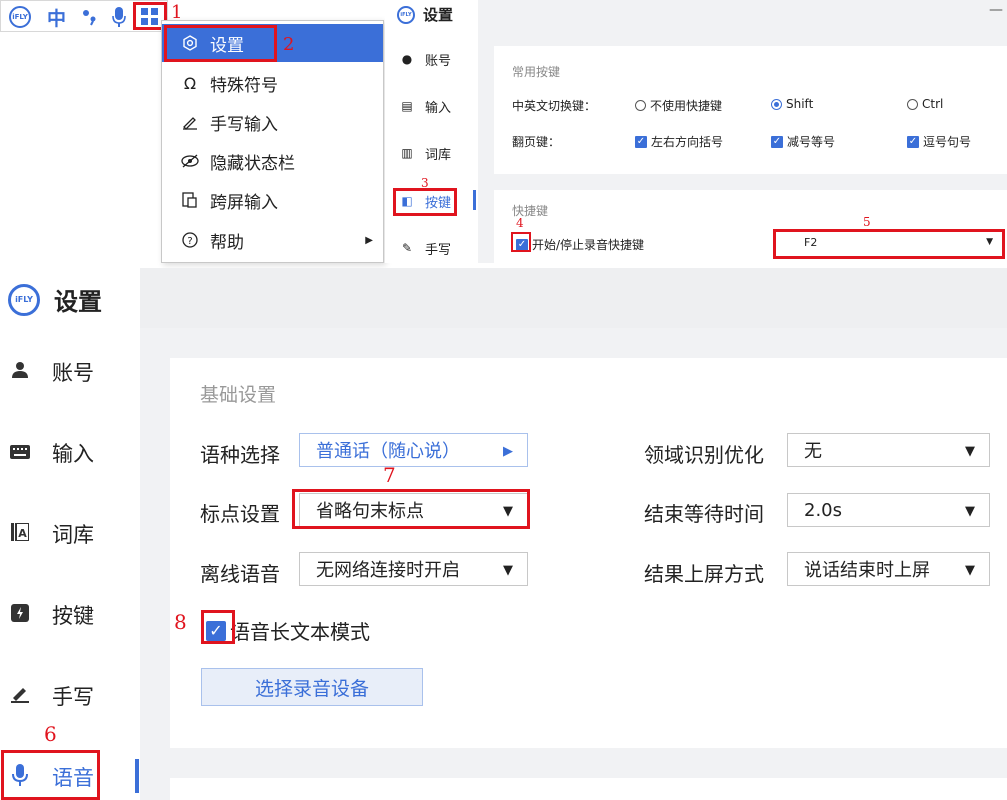  What do you see at coordinates (867, 570) in the screenshot?
I see `select-value: 说话结束时上屏` at bounding box center [867, 570].